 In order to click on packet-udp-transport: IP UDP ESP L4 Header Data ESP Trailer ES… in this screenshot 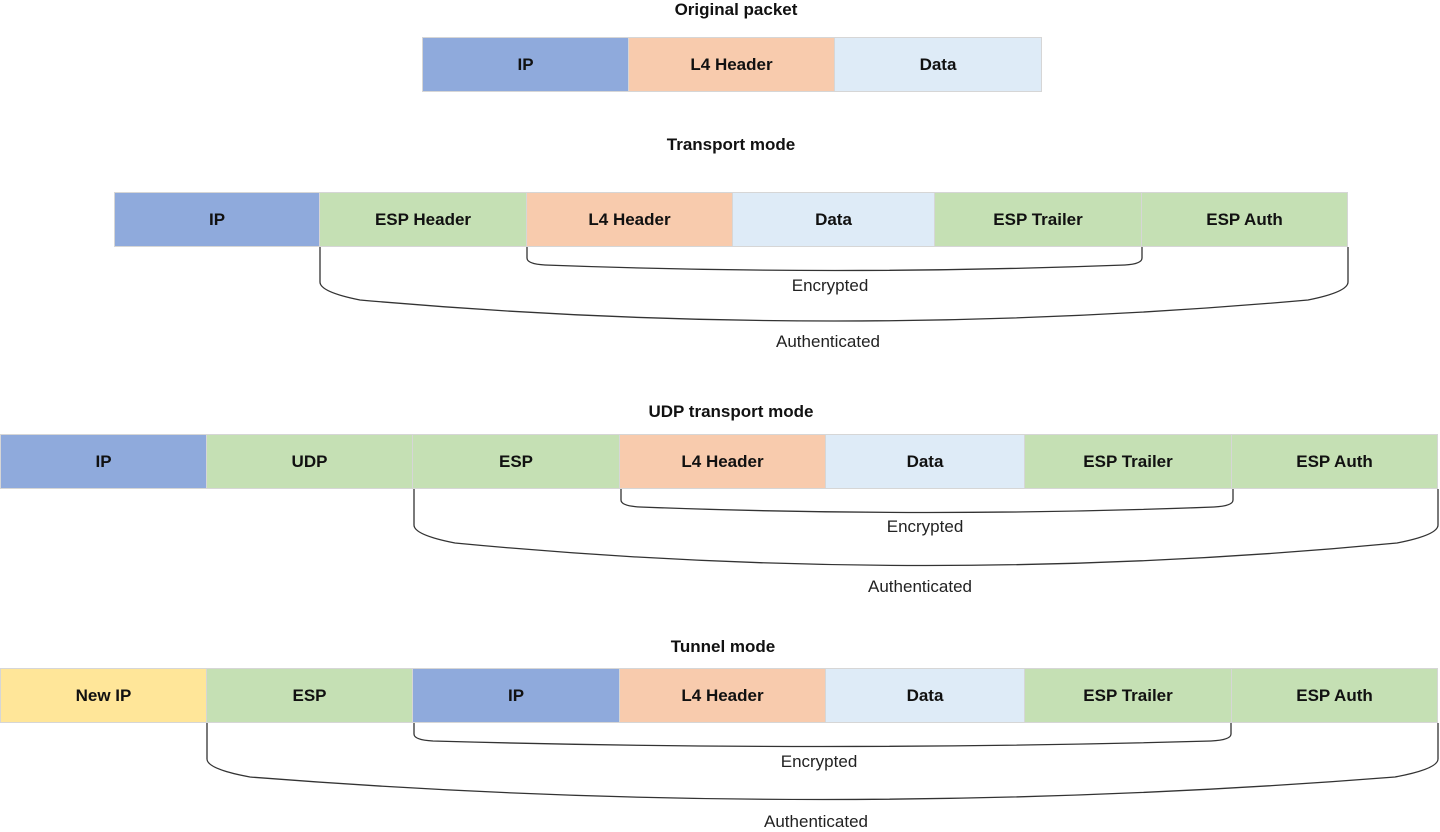, I will do `click(719, 461)`.